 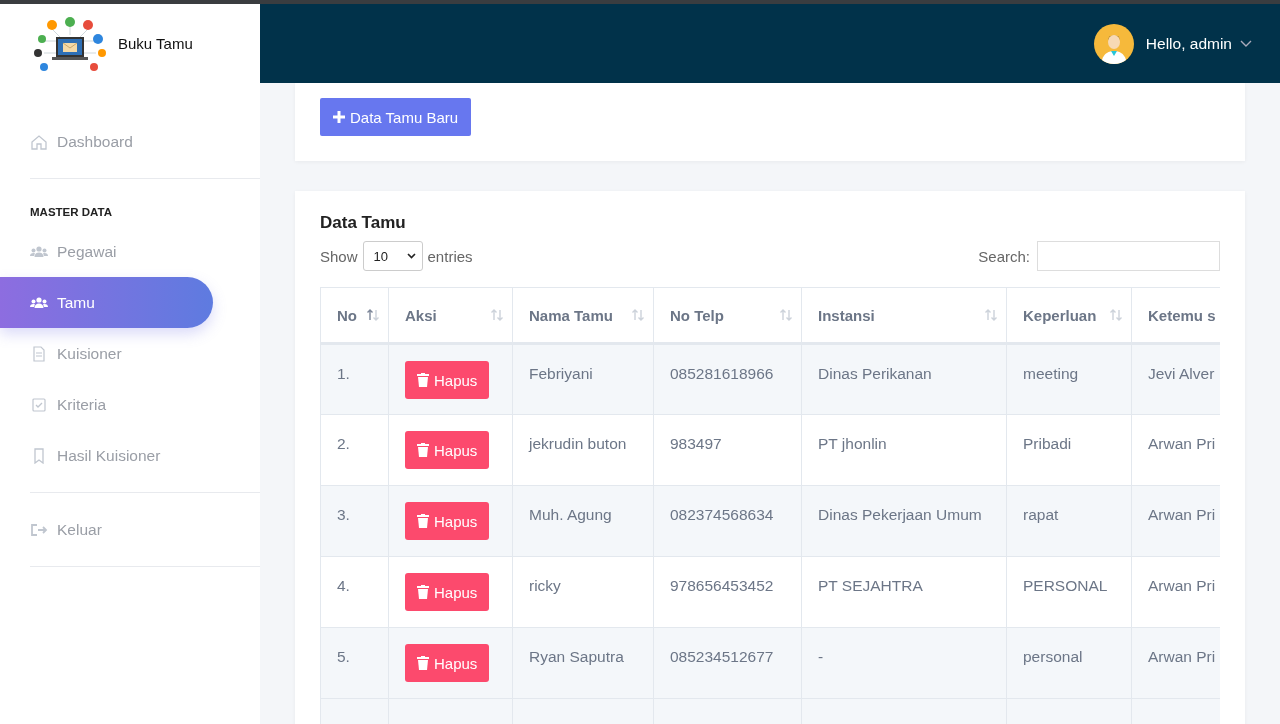 What do you see at coordinates (363, 223) in the screenshot?
I see `card-title: Data Tamu` at bounding box center [363, 223].